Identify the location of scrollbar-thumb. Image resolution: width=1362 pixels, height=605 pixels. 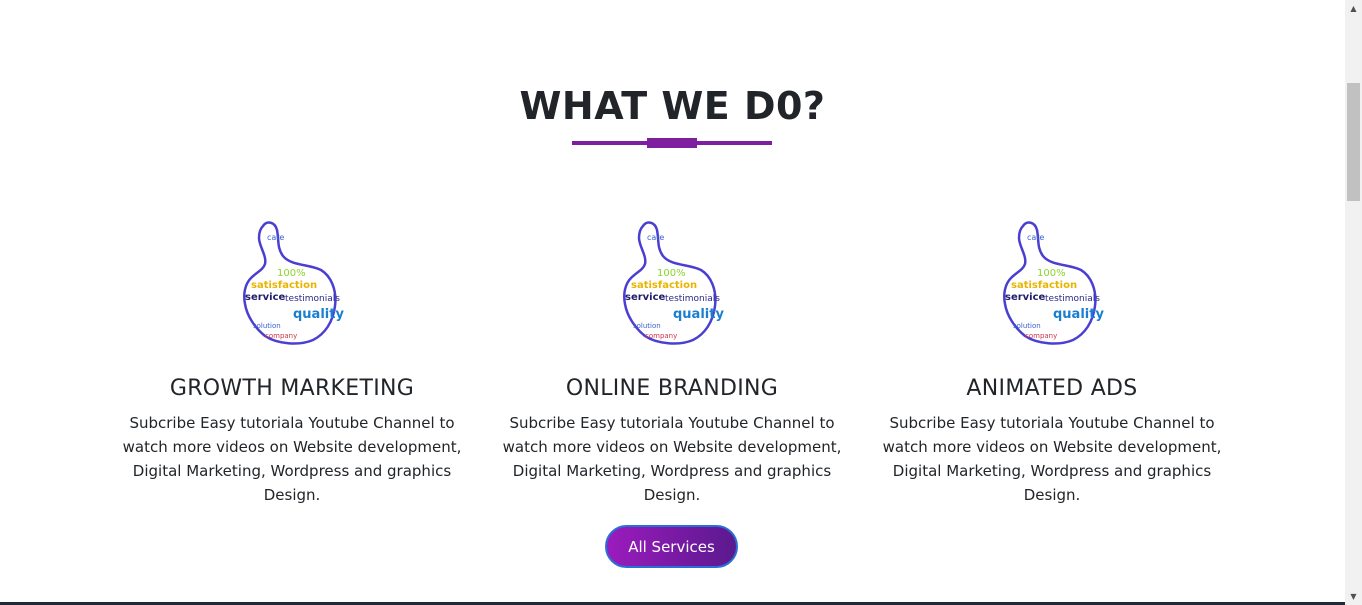
(1353, 142).